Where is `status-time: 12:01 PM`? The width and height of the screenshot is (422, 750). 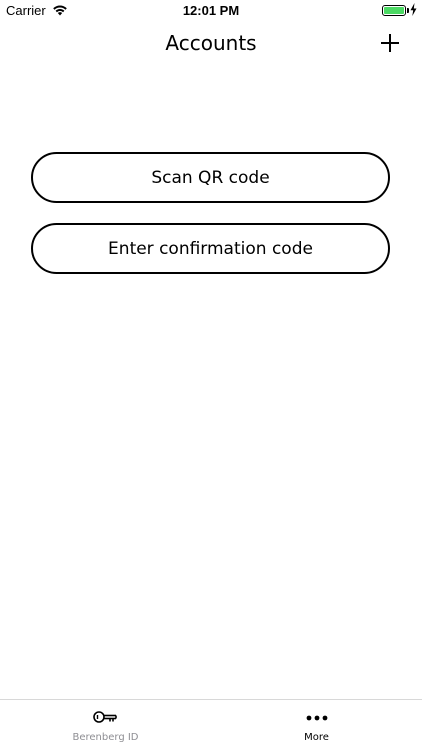 status-time: 12:01 PM is located at coordinates (211, 10).